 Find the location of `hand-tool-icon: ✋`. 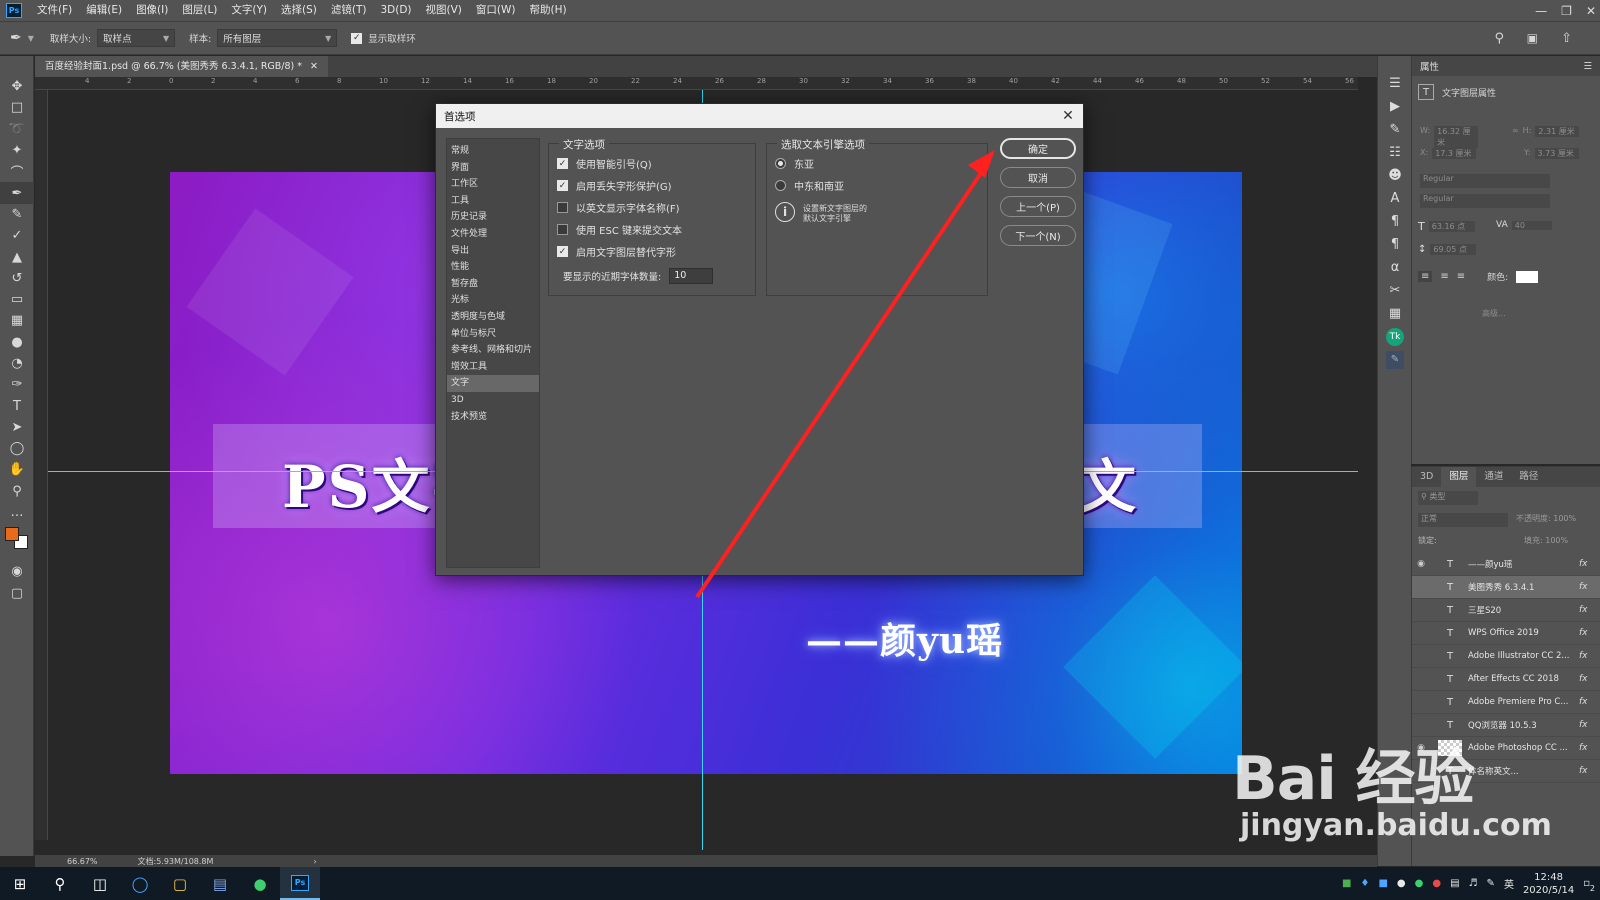

hand-tool-icon: ✋ is located at coordinates (17, 469).